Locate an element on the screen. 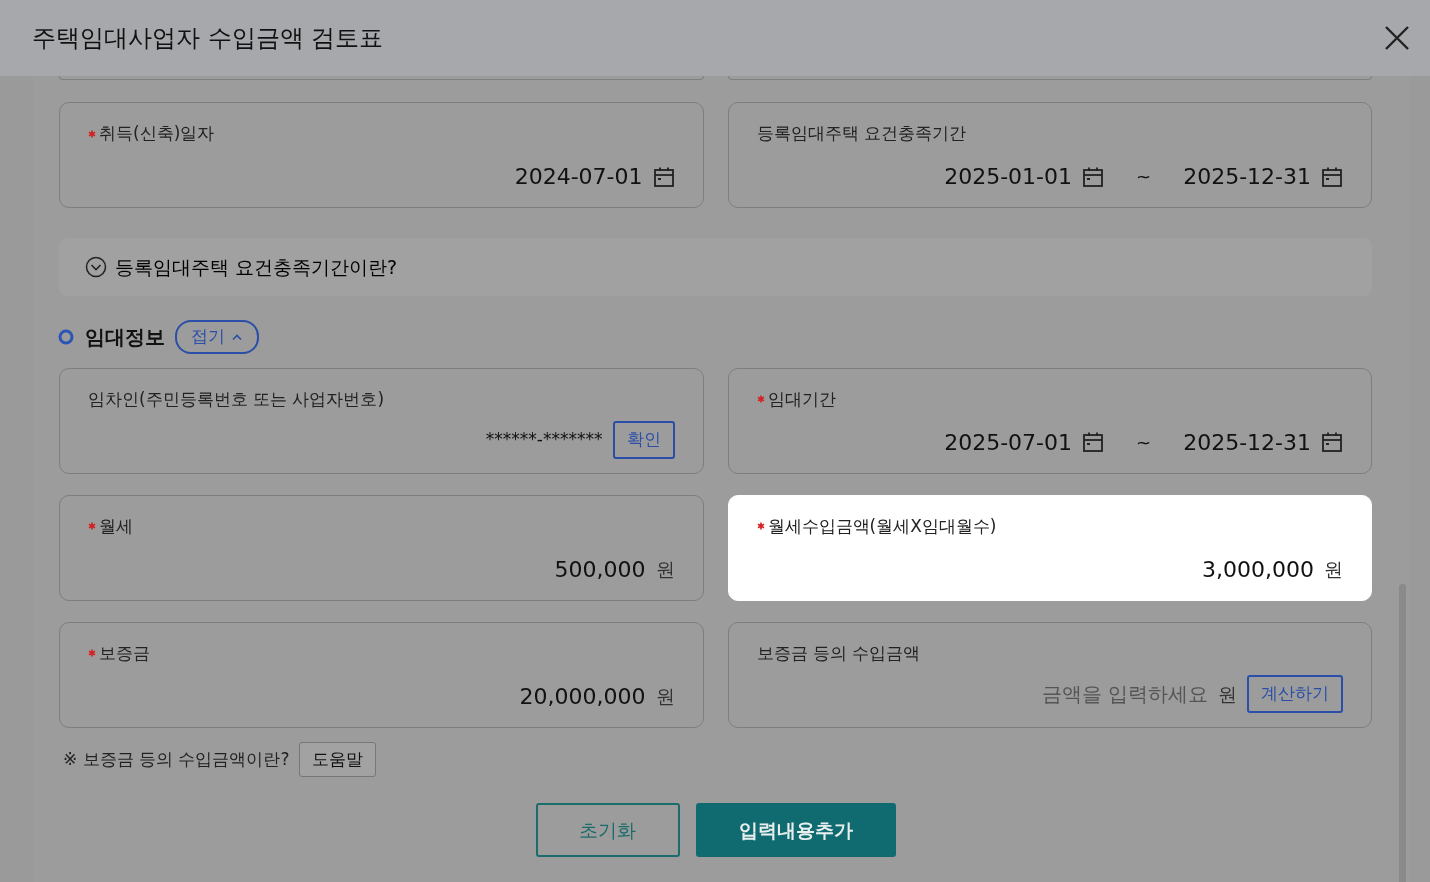 Image resolution: width=1430 pixels, height=882 pixels. amount-input: 금액을 입력하세요 is located at coordinates (1108, 693).